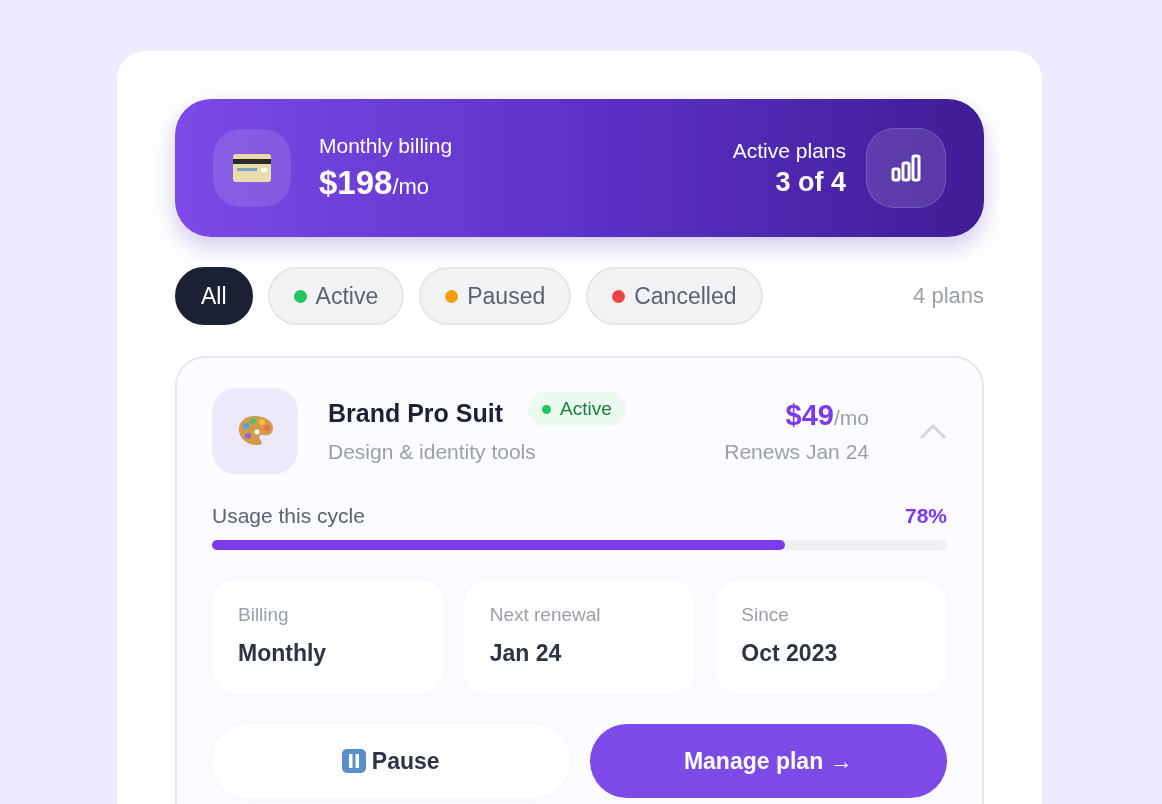 The height and width of the screenshot is (804, 1162). I want to click on status-badge: Active, so click(577, 409).